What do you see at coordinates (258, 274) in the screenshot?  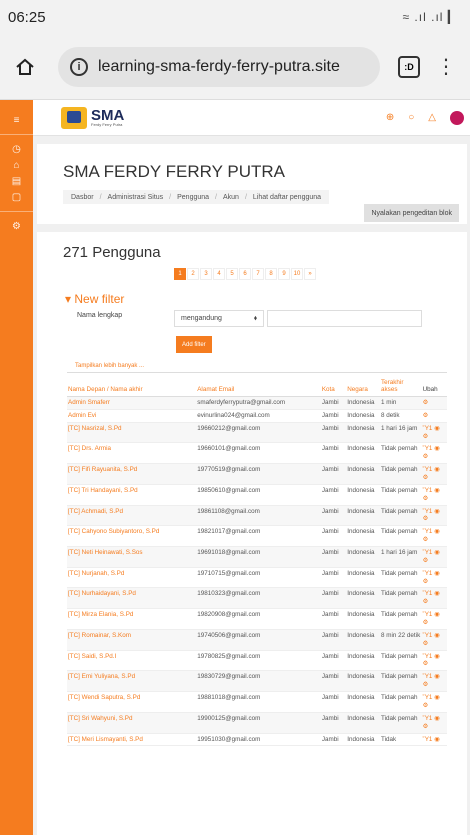 I see `page-link-7: 7` at bounding box center [258, 274].